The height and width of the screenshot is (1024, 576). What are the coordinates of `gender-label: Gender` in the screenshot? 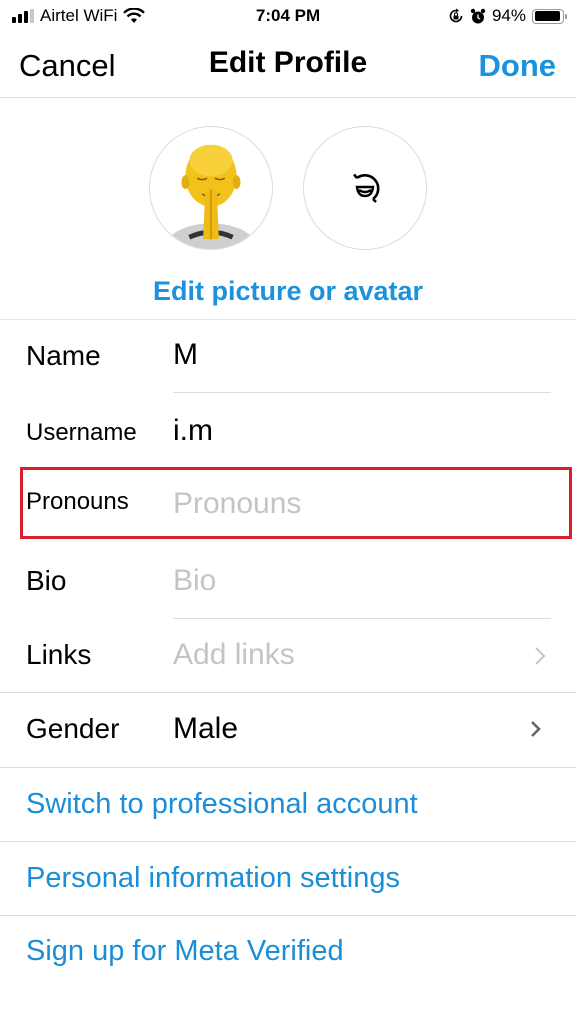 It's located at (73, 728).